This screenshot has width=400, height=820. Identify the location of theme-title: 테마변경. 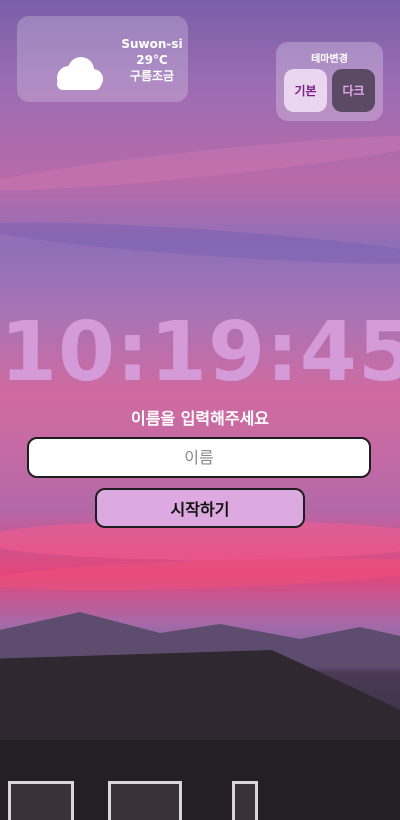
(329, 59).